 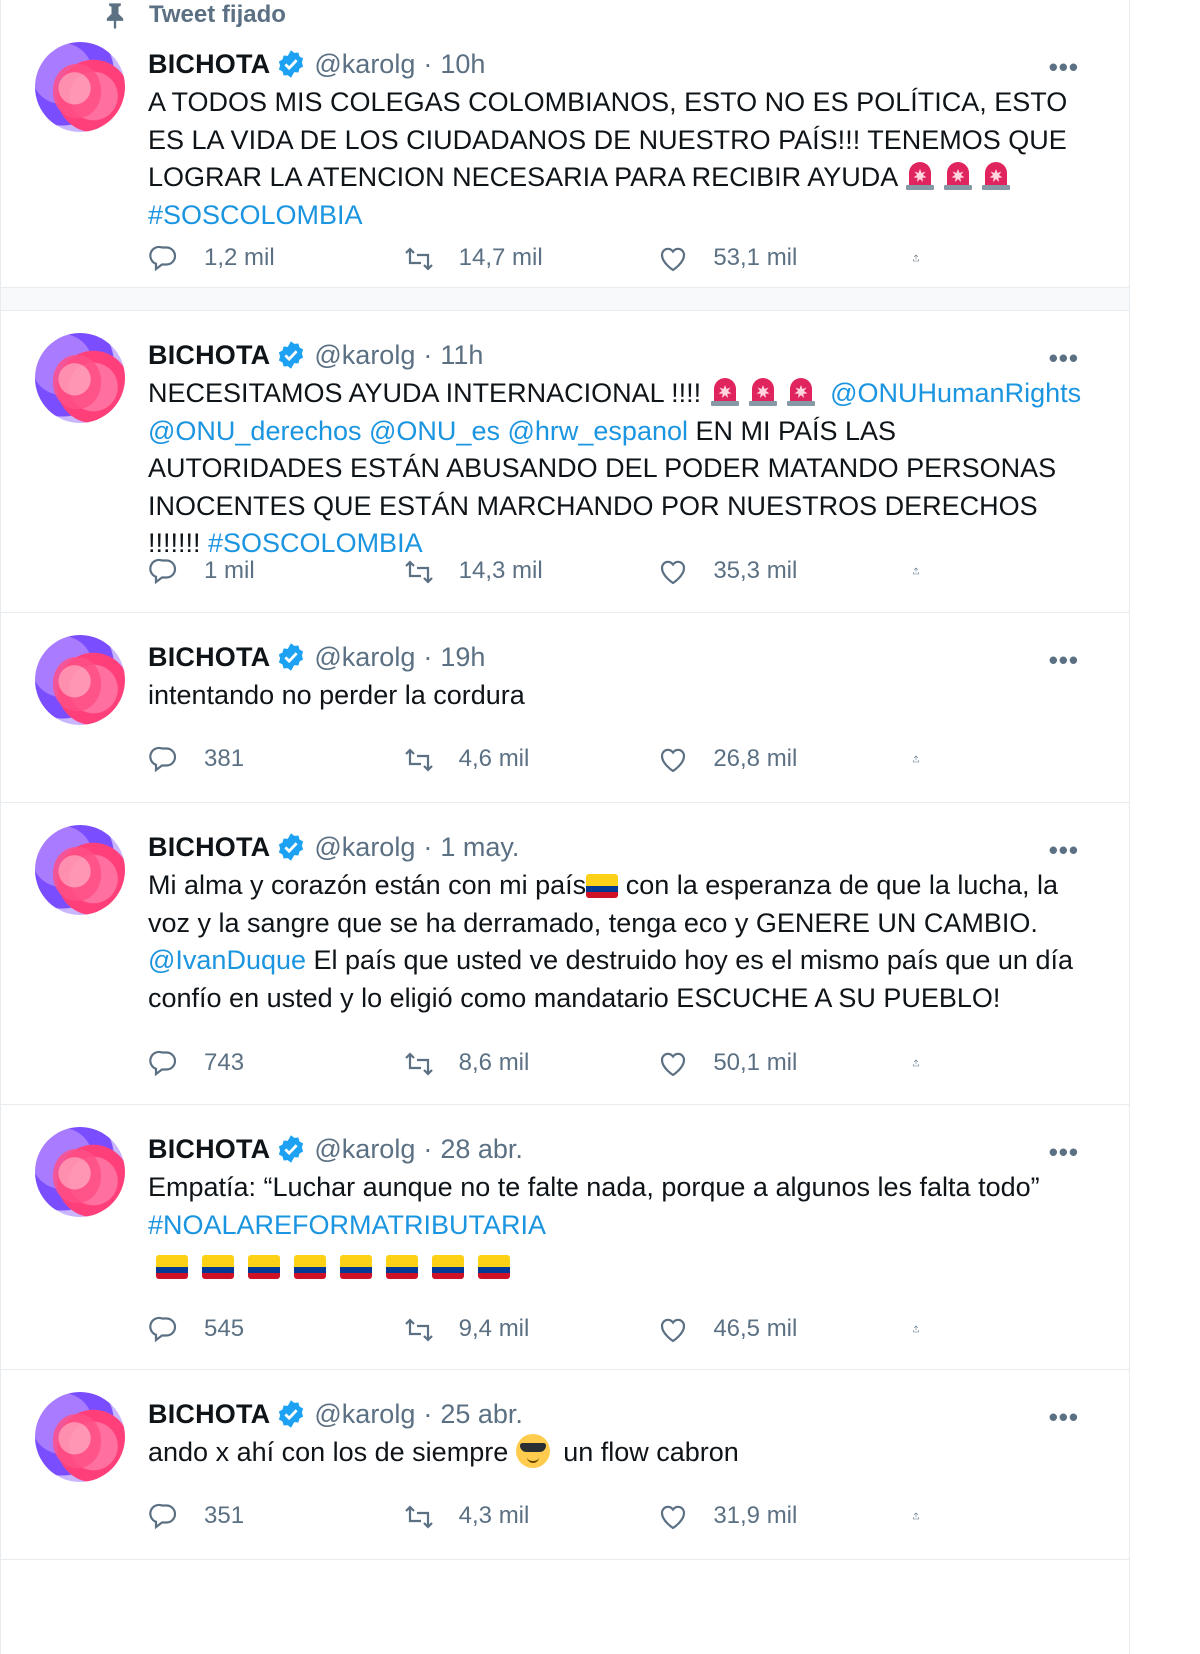 I want to click on mention-link: @ONUHumanRights, so click(x=955, y=393).